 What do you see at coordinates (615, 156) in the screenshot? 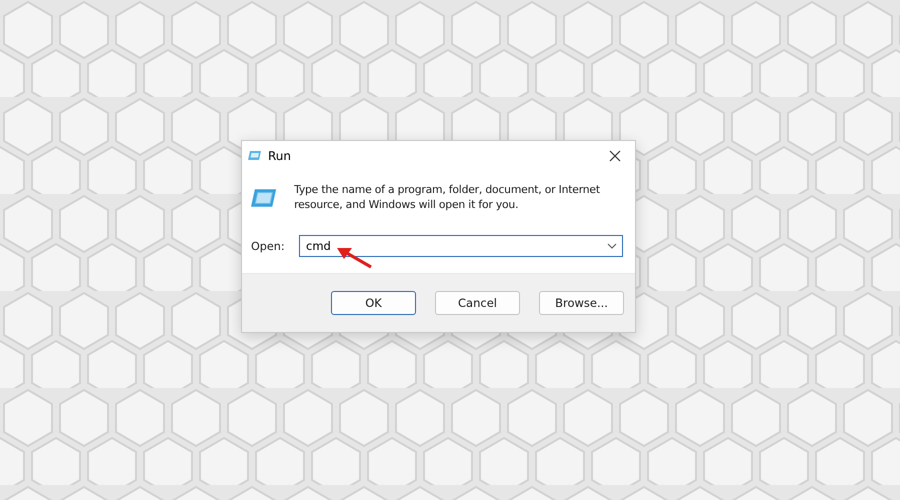
I see `close-icon` at bounding box center [615, 156].